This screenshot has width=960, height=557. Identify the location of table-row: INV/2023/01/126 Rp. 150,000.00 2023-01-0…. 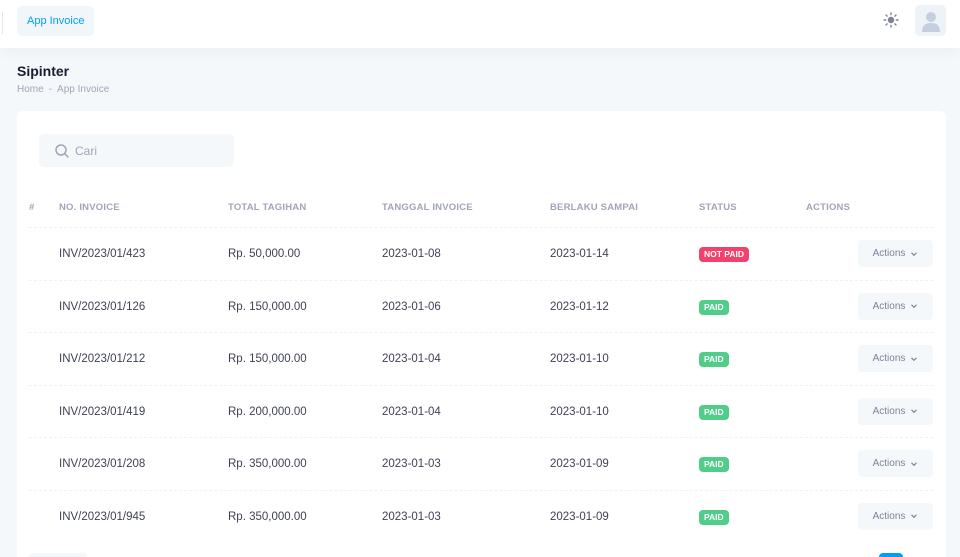
(481, 306).